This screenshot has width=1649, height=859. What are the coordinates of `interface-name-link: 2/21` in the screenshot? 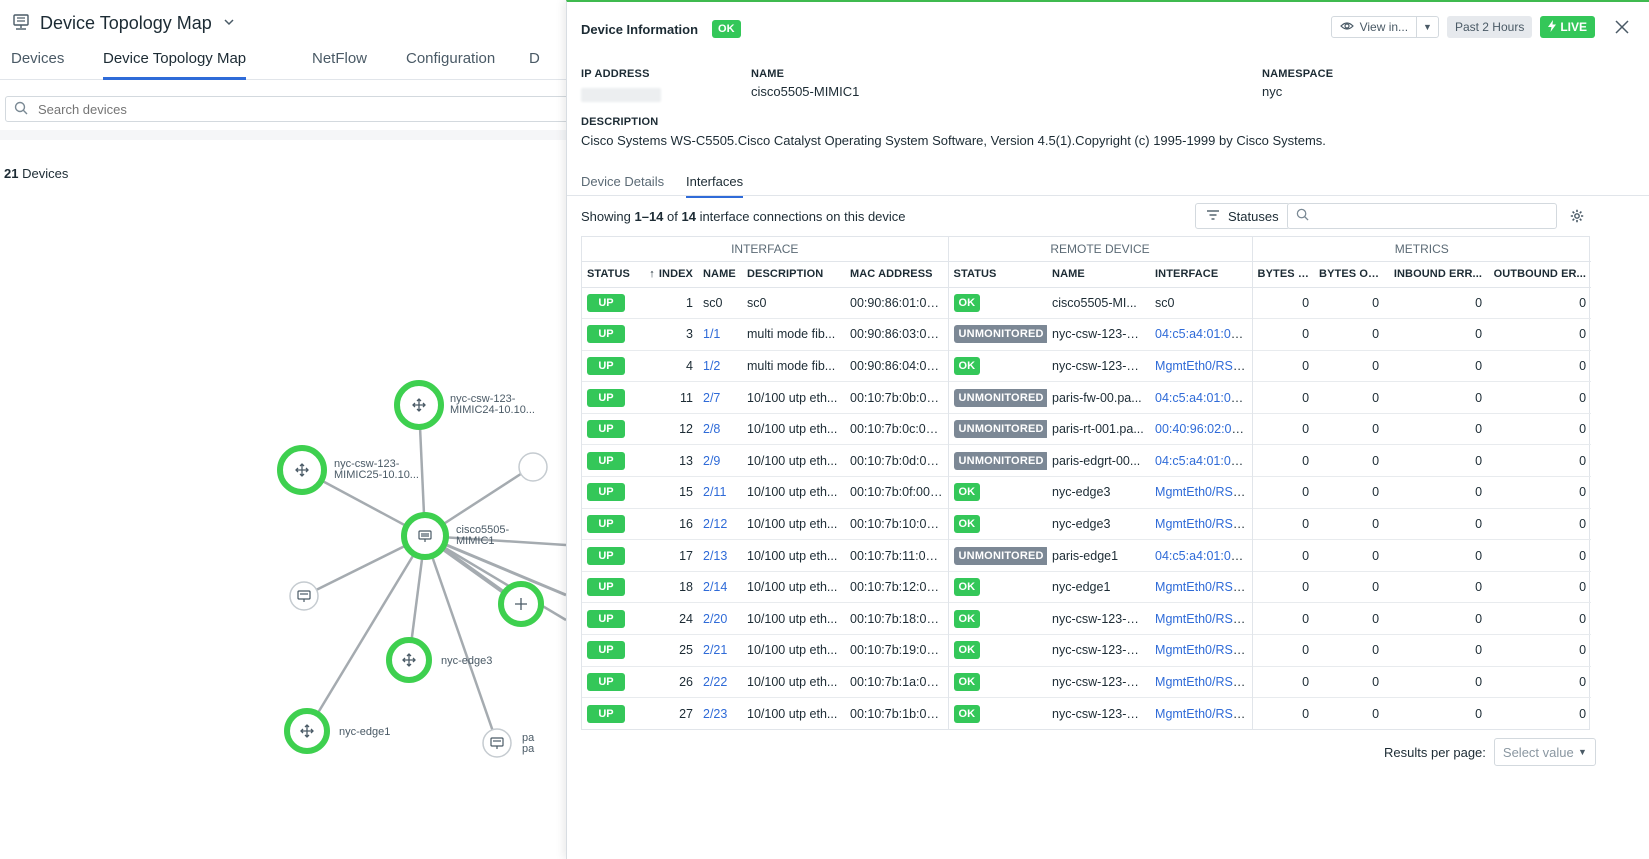 It's located at (715, 650).